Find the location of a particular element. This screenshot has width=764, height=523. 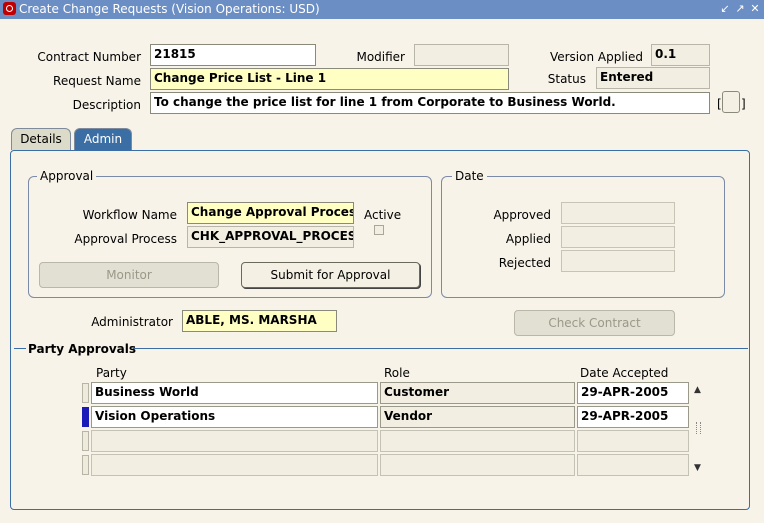

party-approvals-title: Party Approvals is located at coordinates (82, 349).